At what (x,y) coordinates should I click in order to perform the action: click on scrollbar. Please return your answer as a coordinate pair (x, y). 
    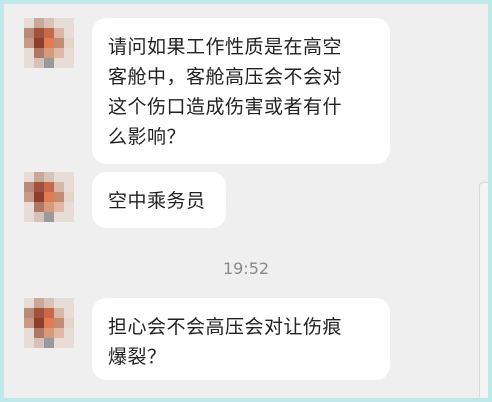
    Looking at the image, I should click on (483, 289).